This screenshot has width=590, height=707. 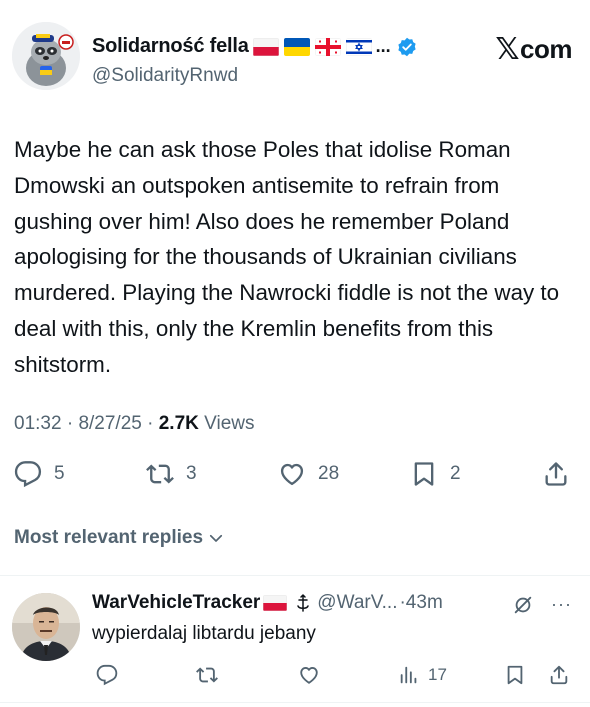 I want to click on repost-count: 3, so click(x=191, y=473).